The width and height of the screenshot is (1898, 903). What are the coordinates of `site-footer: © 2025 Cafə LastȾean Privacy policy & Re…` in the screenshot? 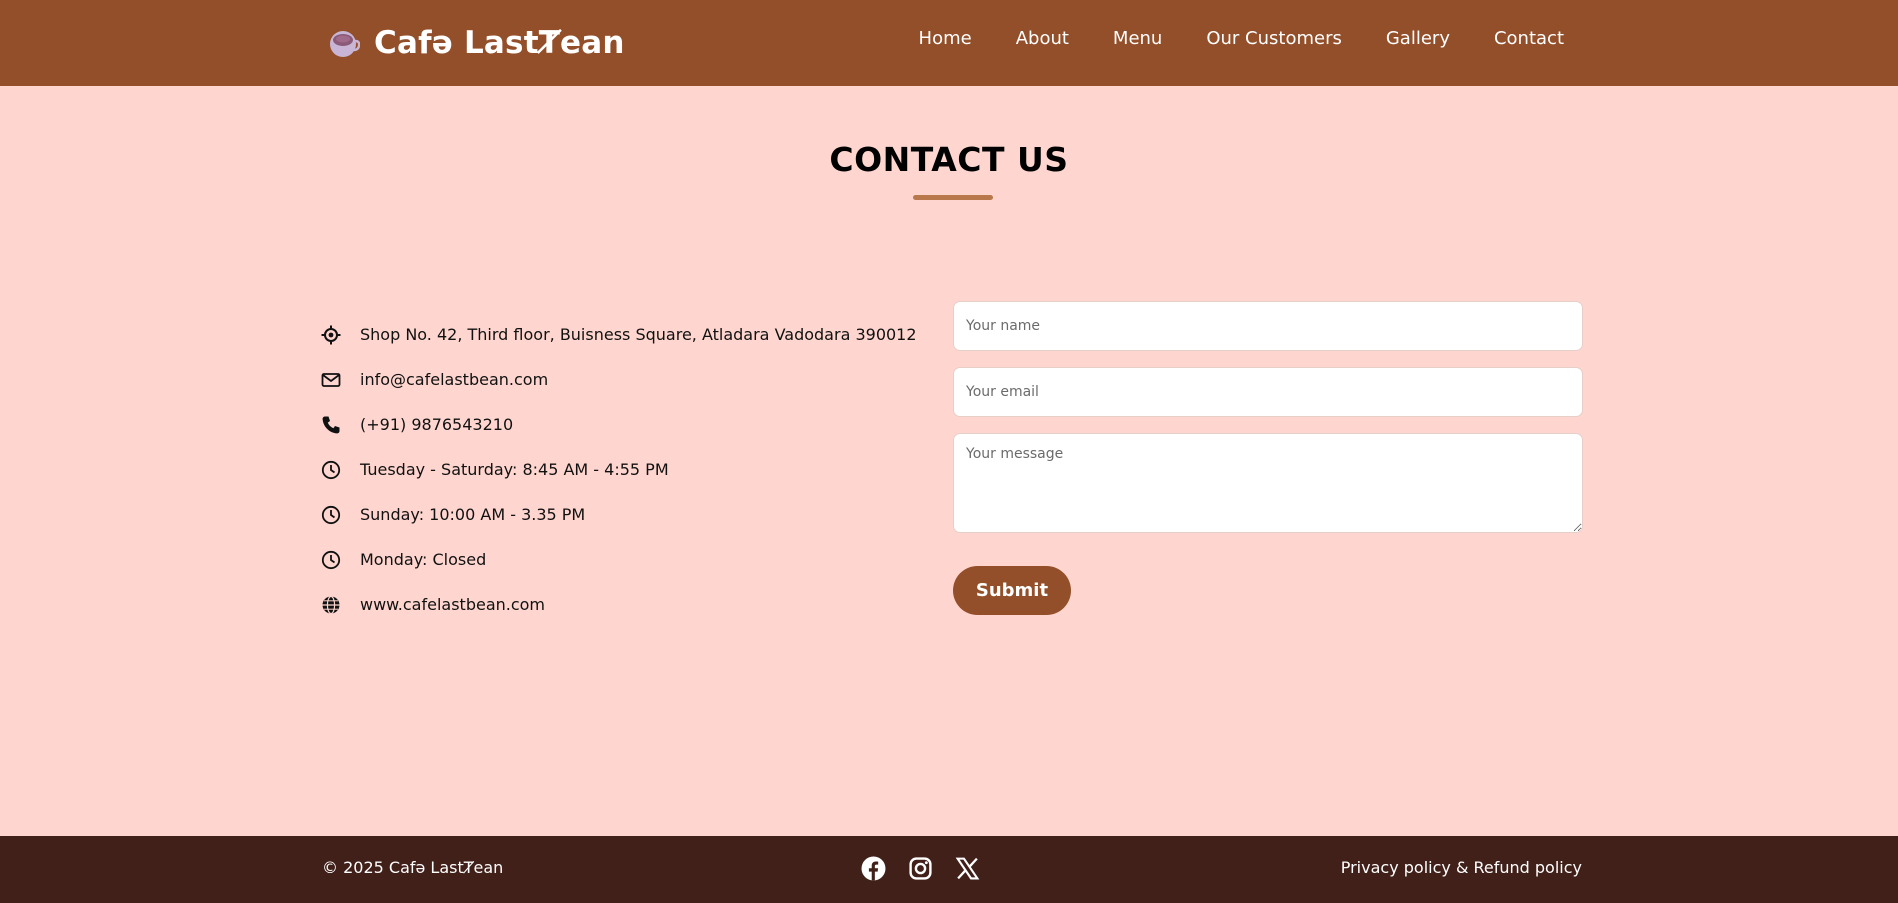 It's located at (949, 869).